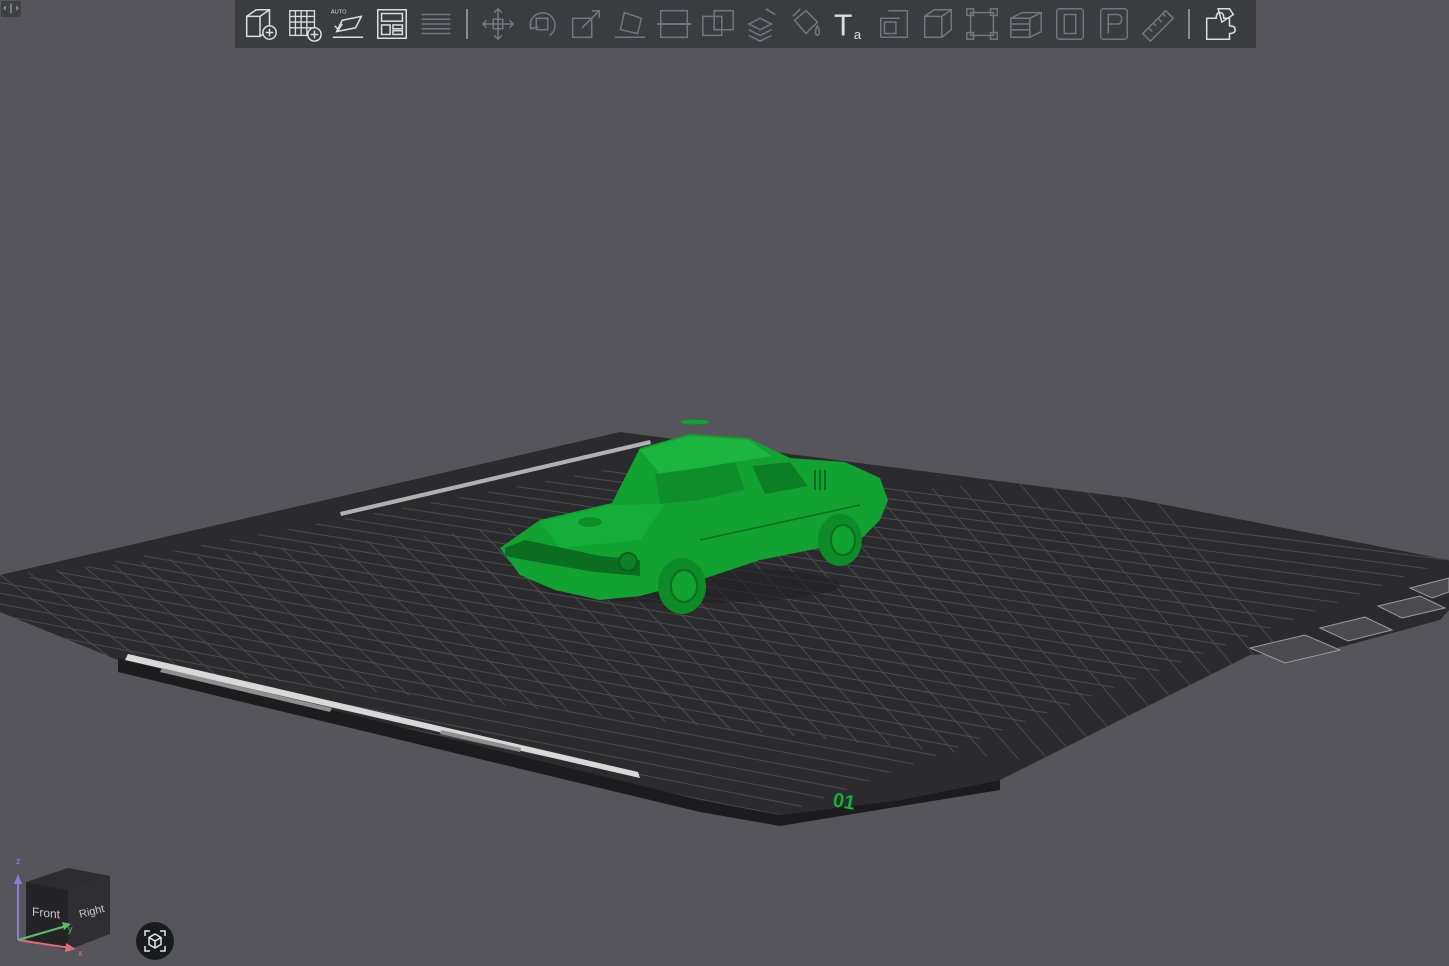 This screenshot has height=966, width=1449. Describe the element at coordinates (63, 905) in the screenshot. I see `navigation-cube: z y x Front Right` at that location.